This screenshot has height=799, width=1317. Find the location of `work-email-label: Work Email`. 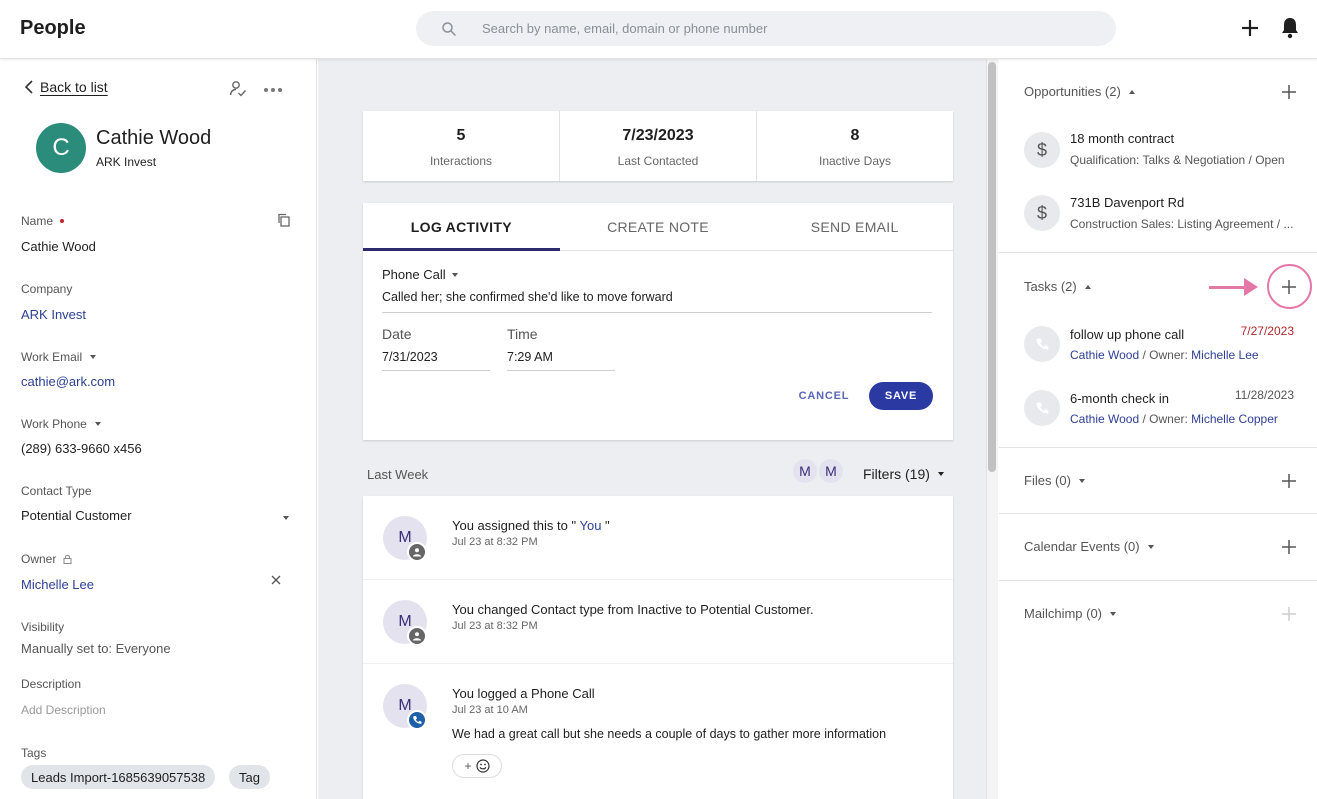

work-email-label: Work Email is located at coordinates (59, 357).